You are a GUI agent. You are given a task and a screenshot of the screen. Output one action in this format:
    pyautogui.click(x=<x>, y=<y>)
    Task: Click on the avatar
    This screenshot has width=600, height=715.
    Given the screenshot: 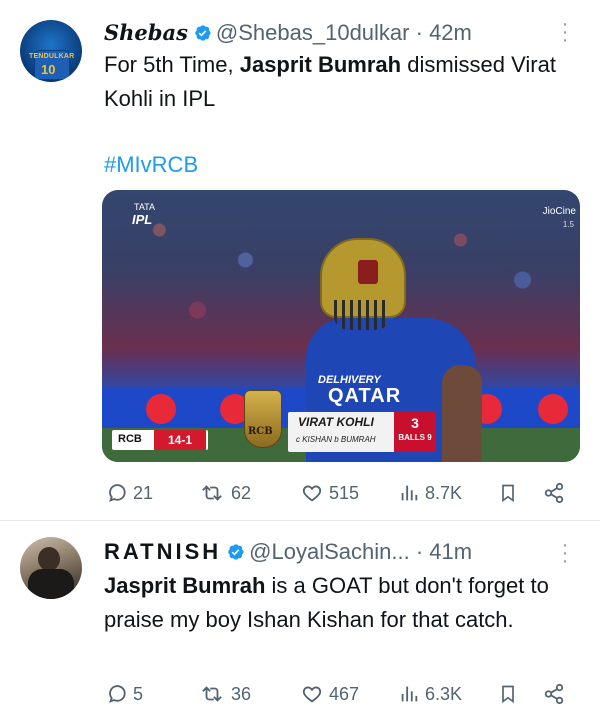 What is the action you would take?
    pyautogui.click(x=51, y=568)
    